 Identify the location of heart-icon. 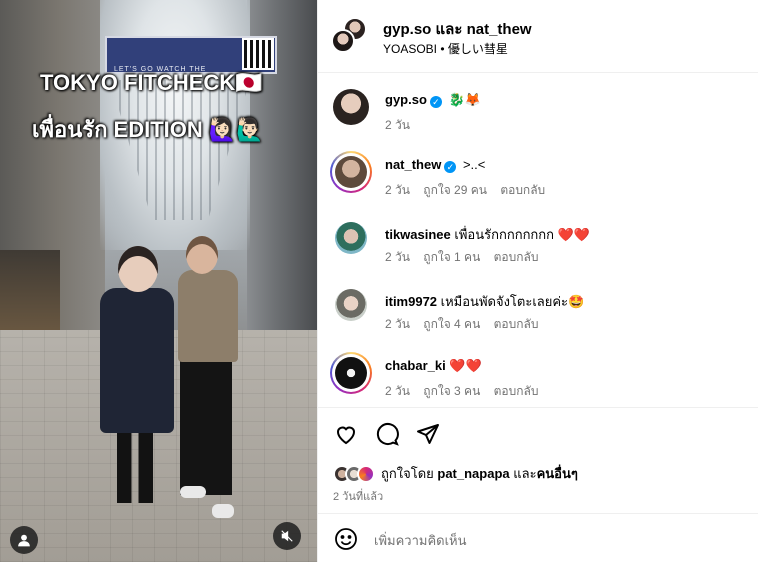
(346, 434).